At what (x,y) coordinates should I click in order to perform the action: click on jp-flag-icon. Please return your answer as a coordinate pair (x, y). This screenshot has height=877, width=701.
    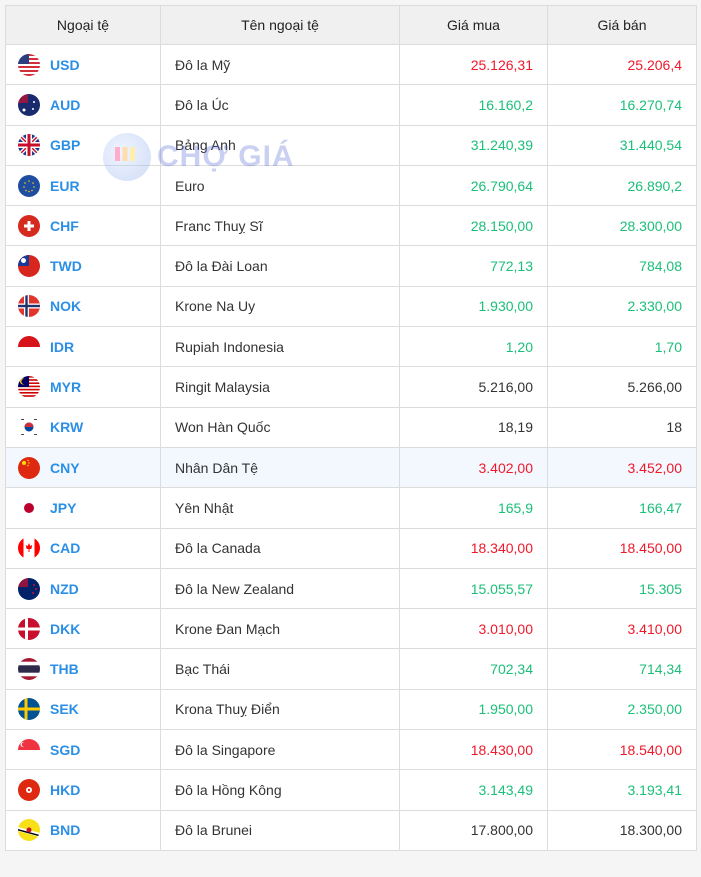
    Looking at the image, I should click on (29, 507).